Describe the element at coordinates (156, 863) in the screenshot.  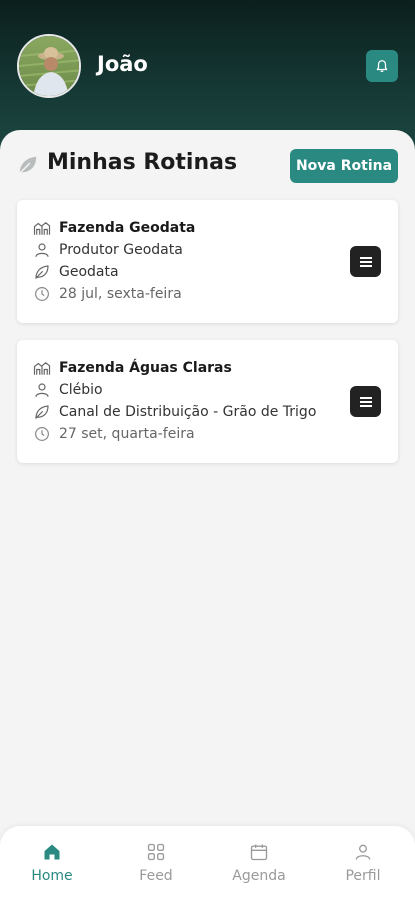
I see `nav-item-feed: Feed` at that location.